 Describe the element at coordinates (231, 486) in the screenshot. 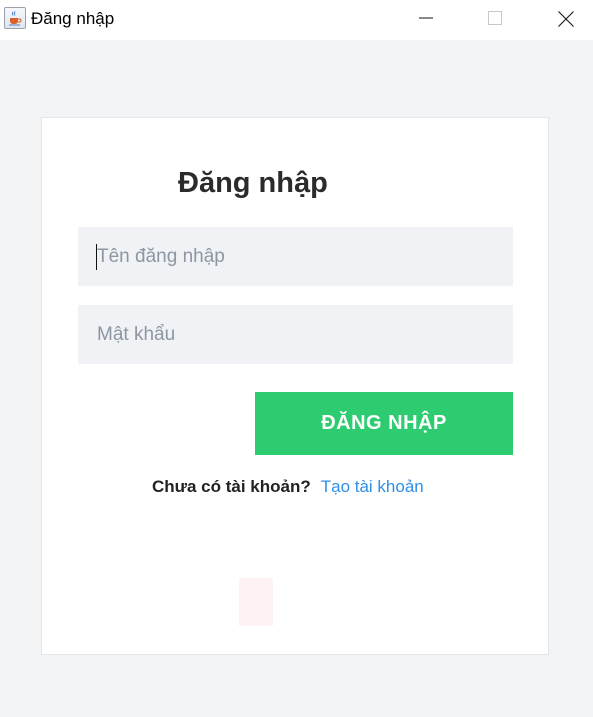

I see `signup-prompt: Chưa có tài khoản?` at that location.